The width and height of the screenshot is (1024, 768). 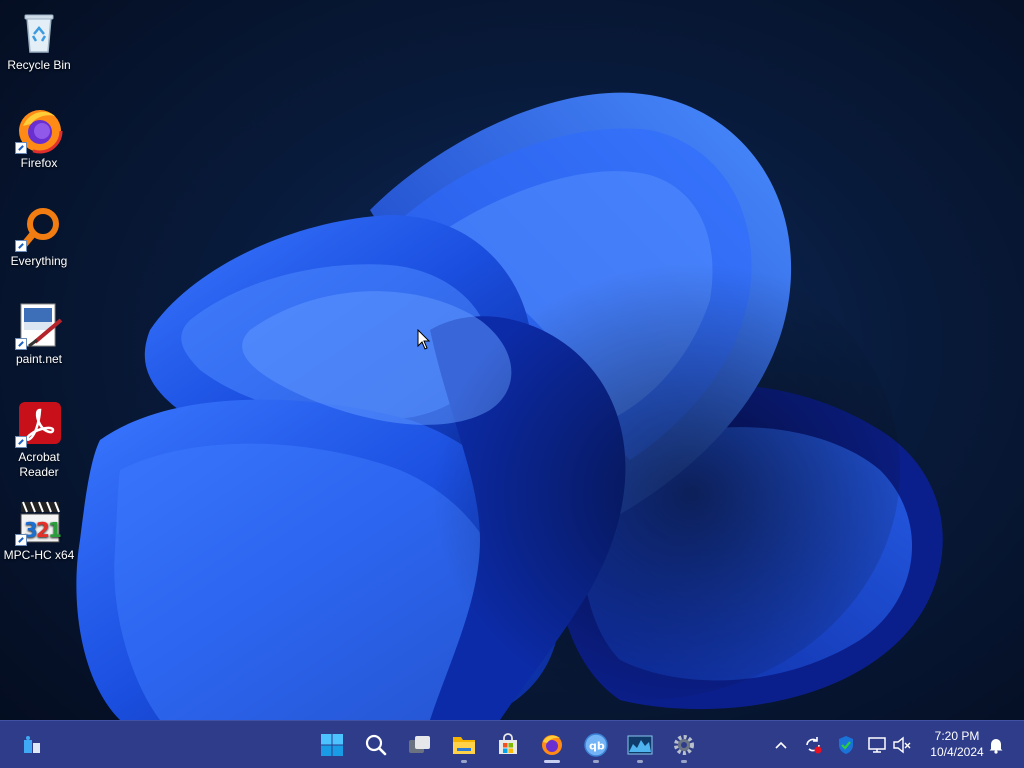 What do you see at coordinates (39, 555) in the screenshot?
I see `desktop-icon-label: MPC-HC x64` at bounding box center [39, 555].